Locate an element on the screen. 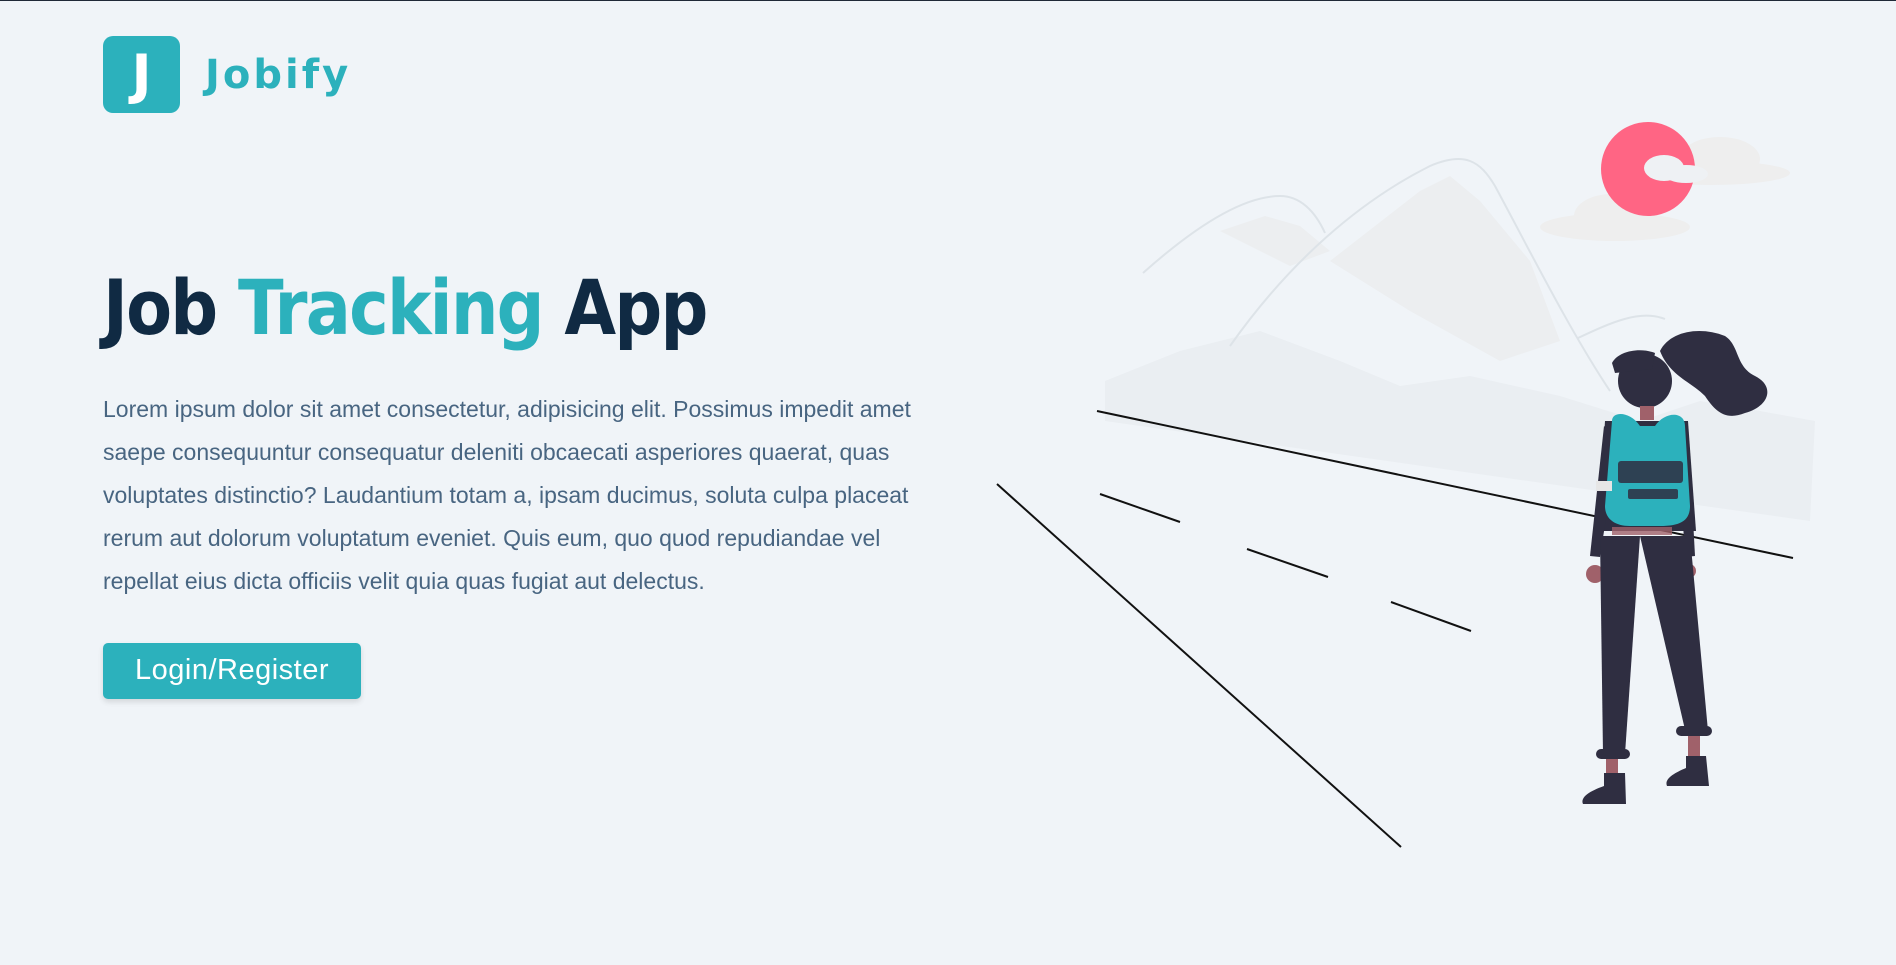 Image resolution: width=1896 pixels, height=965 pixels. page-title: Job Tracking App is located at coordinates (472, 307).